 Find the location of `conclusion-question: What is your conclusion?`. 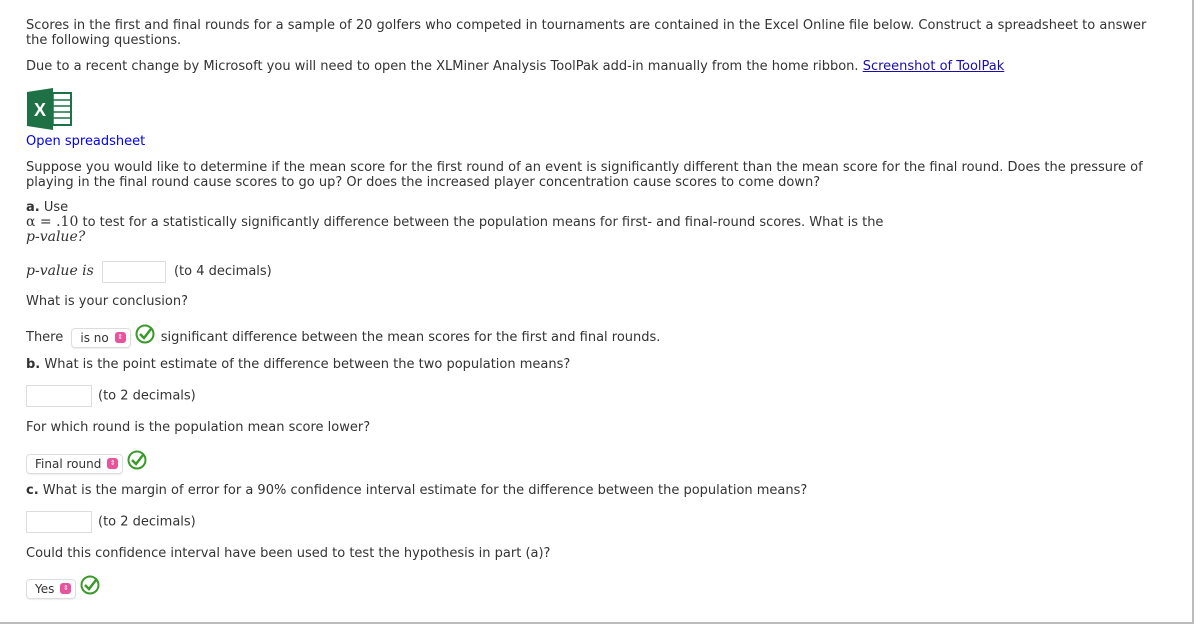

conclusion-question: What is your conclusion? is located at coordinates (107, 301).